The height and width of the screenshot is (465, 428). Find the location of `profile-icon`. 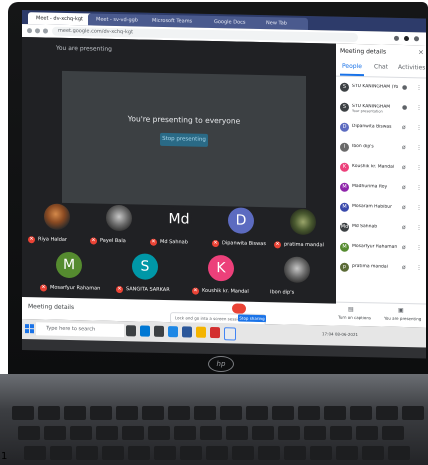

profile-icon is located at coordinates (396, 38).